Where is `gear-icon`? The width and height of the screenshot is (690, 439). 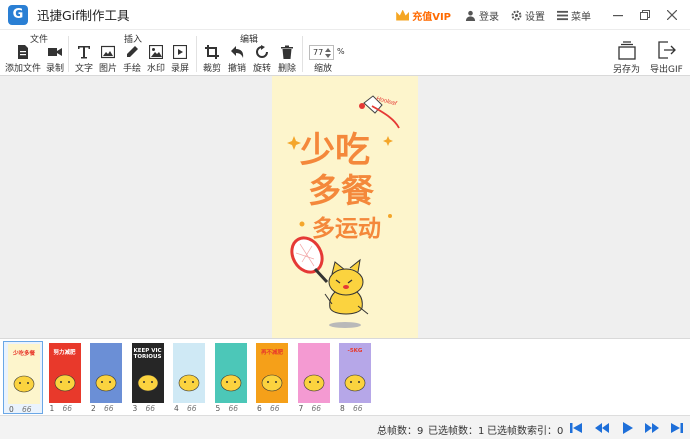 gear-icon is located at coordinates (516, 15).